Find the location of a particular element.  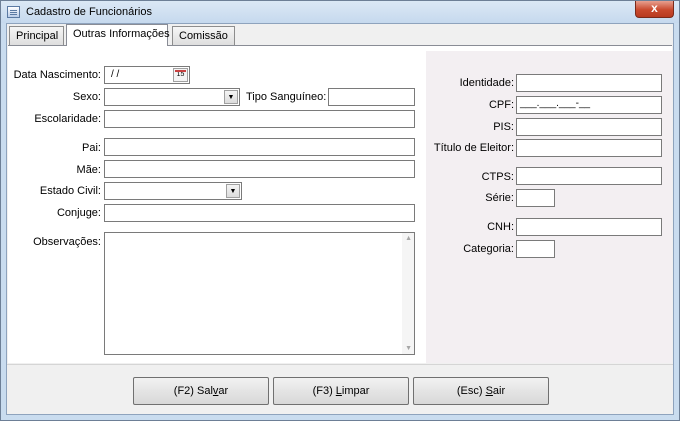

label-data-nascimento: Data Nascimento: is located at coordinates (57, 75).